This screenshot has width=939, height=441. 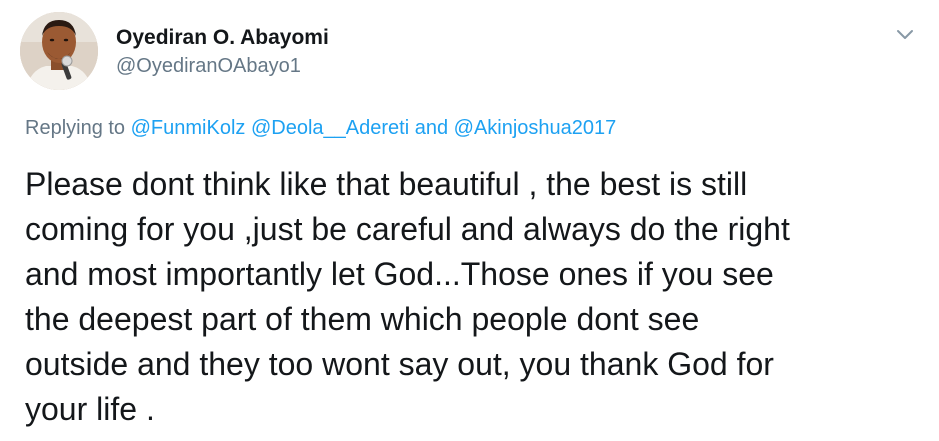 What do you see at coordinates (222, 38) in the screenshot?
I see `author-display-name: Oyediran O. Abayomi` at bounding box center [222, 38].